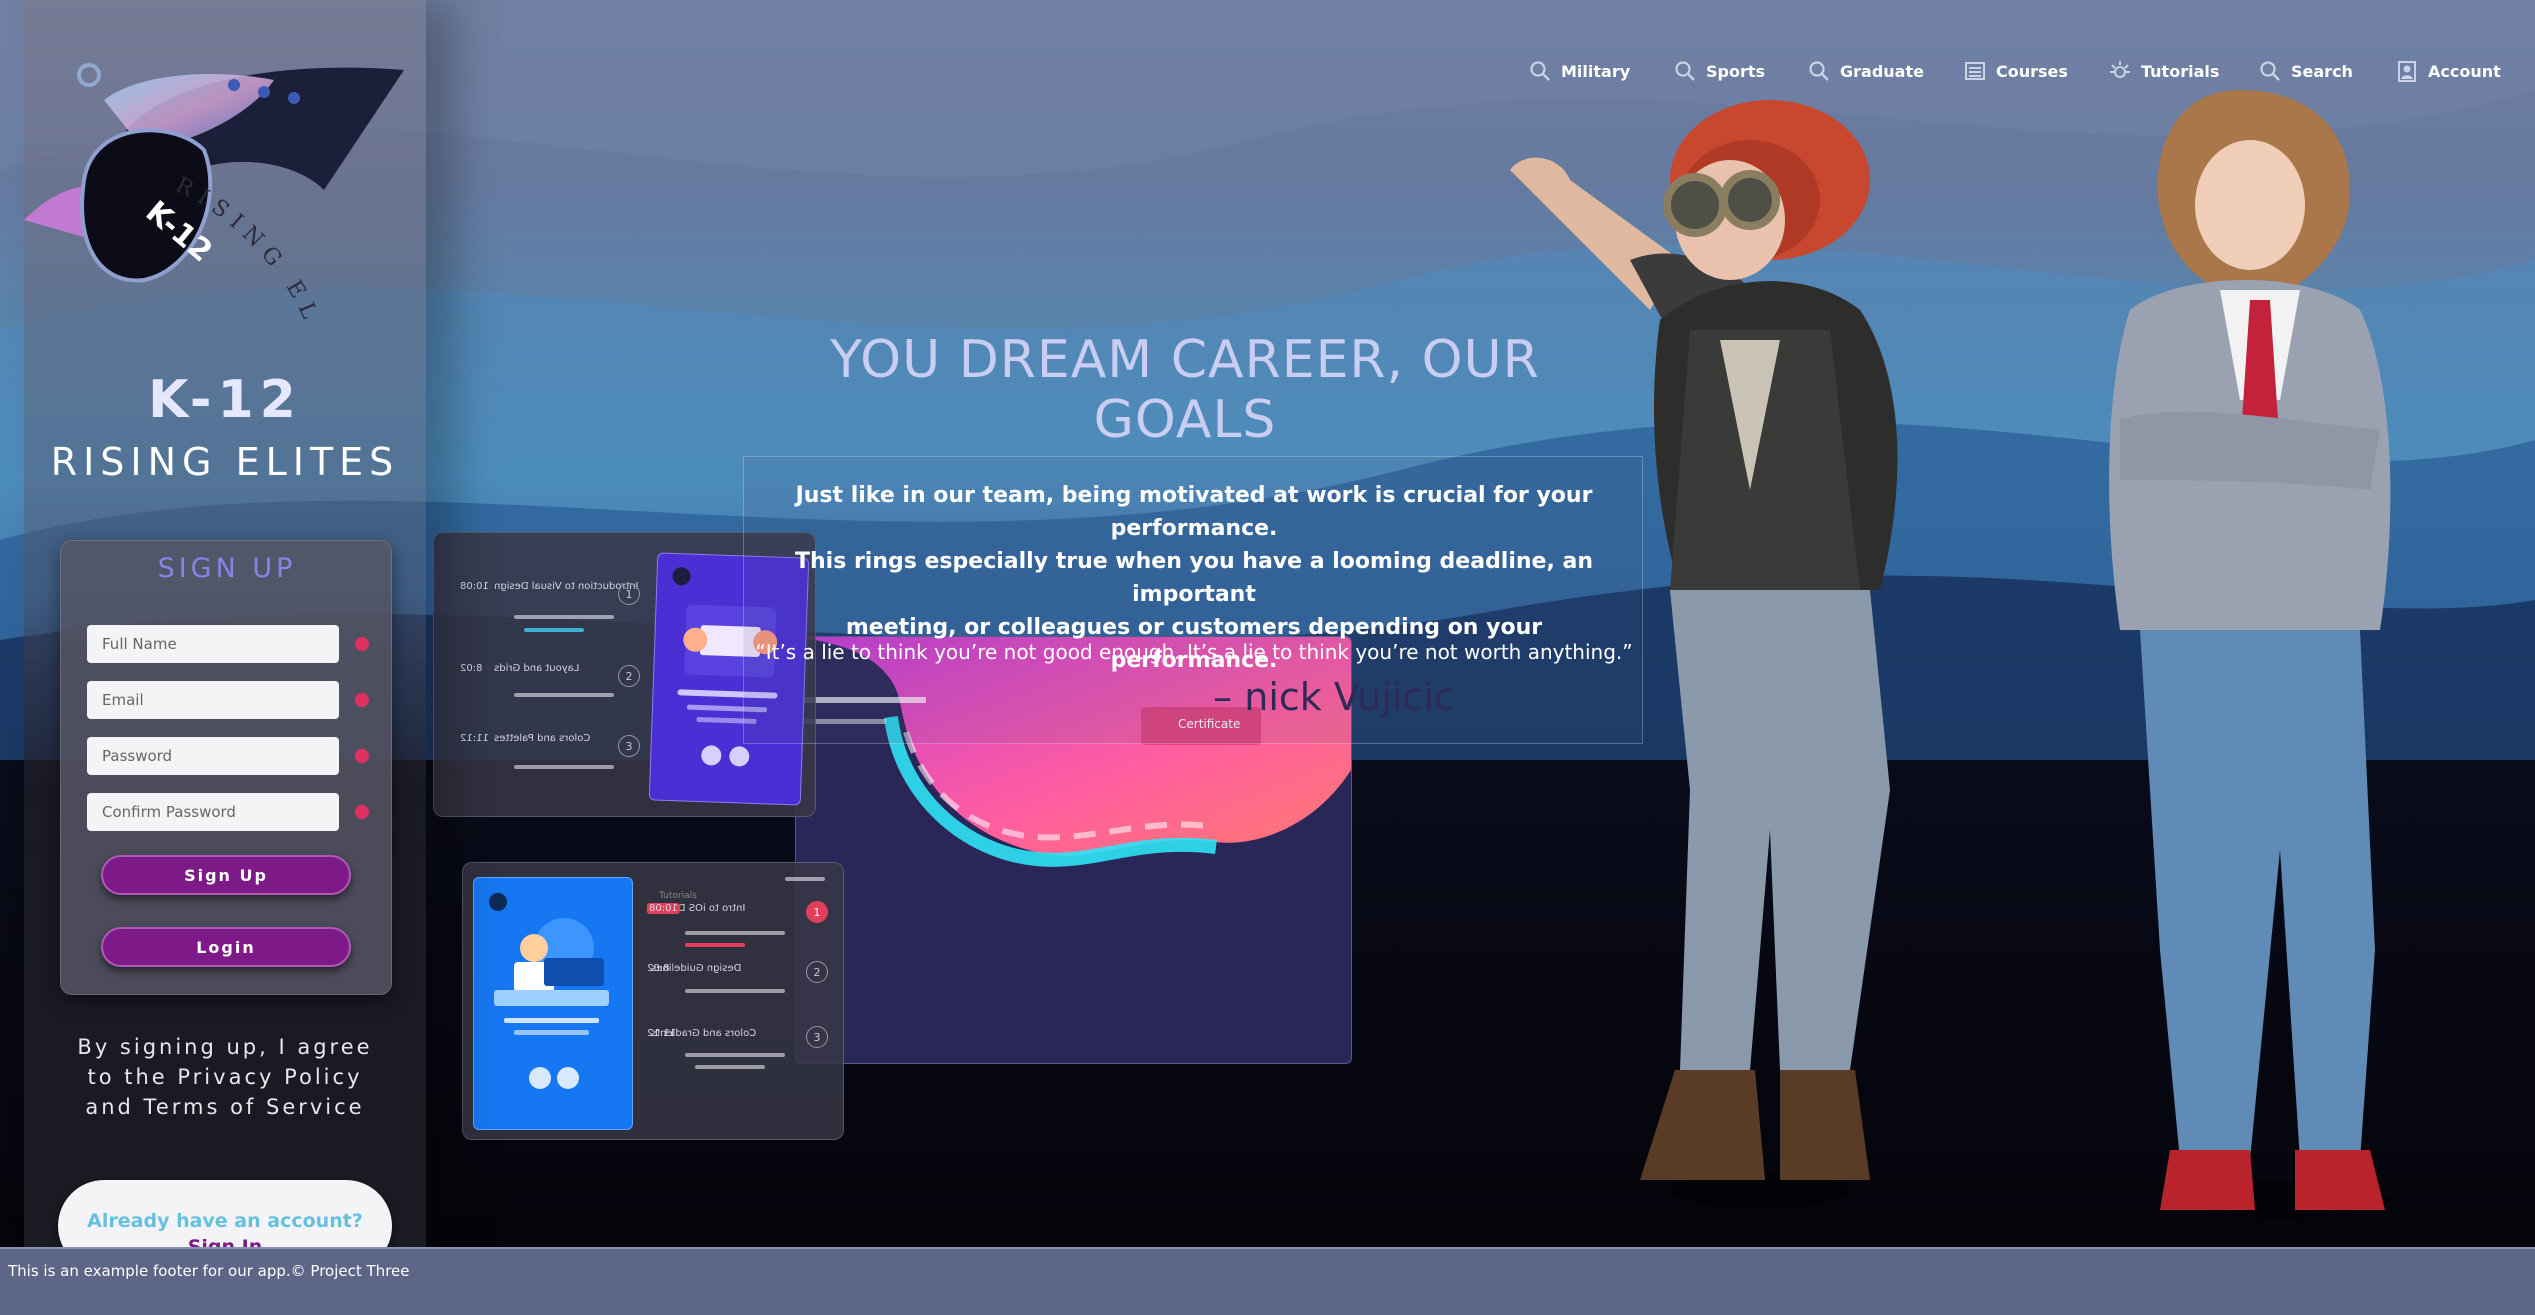  What do you see at coordinates (1736, 71) in the screenshot?
I see `nav-label: Sports` at bounding box center [1736, 71].